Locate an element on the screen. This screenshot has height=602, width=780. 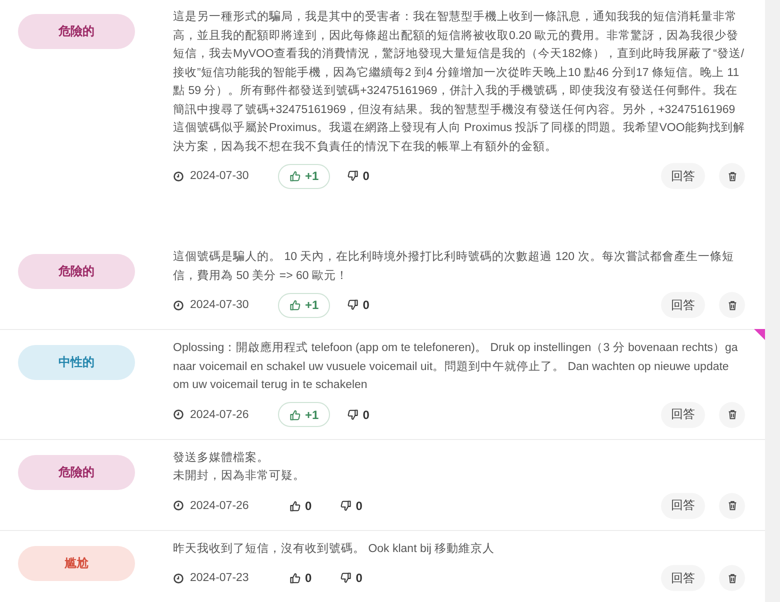
comment-date: 2024-07-23 is located at coordinates (220, 578).